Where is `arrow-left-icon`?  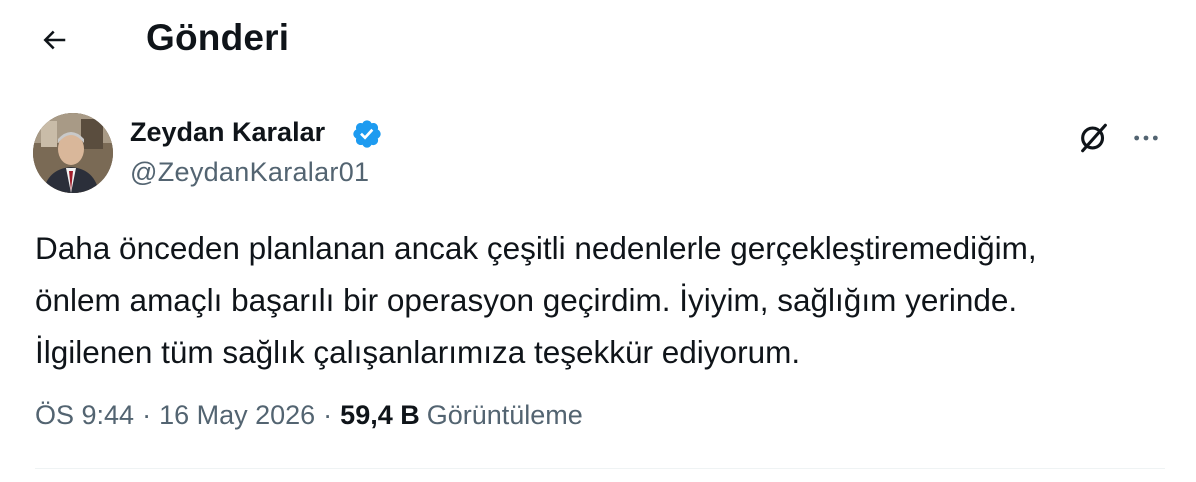
arrow-left-icon is located at coordinates (54, 40).